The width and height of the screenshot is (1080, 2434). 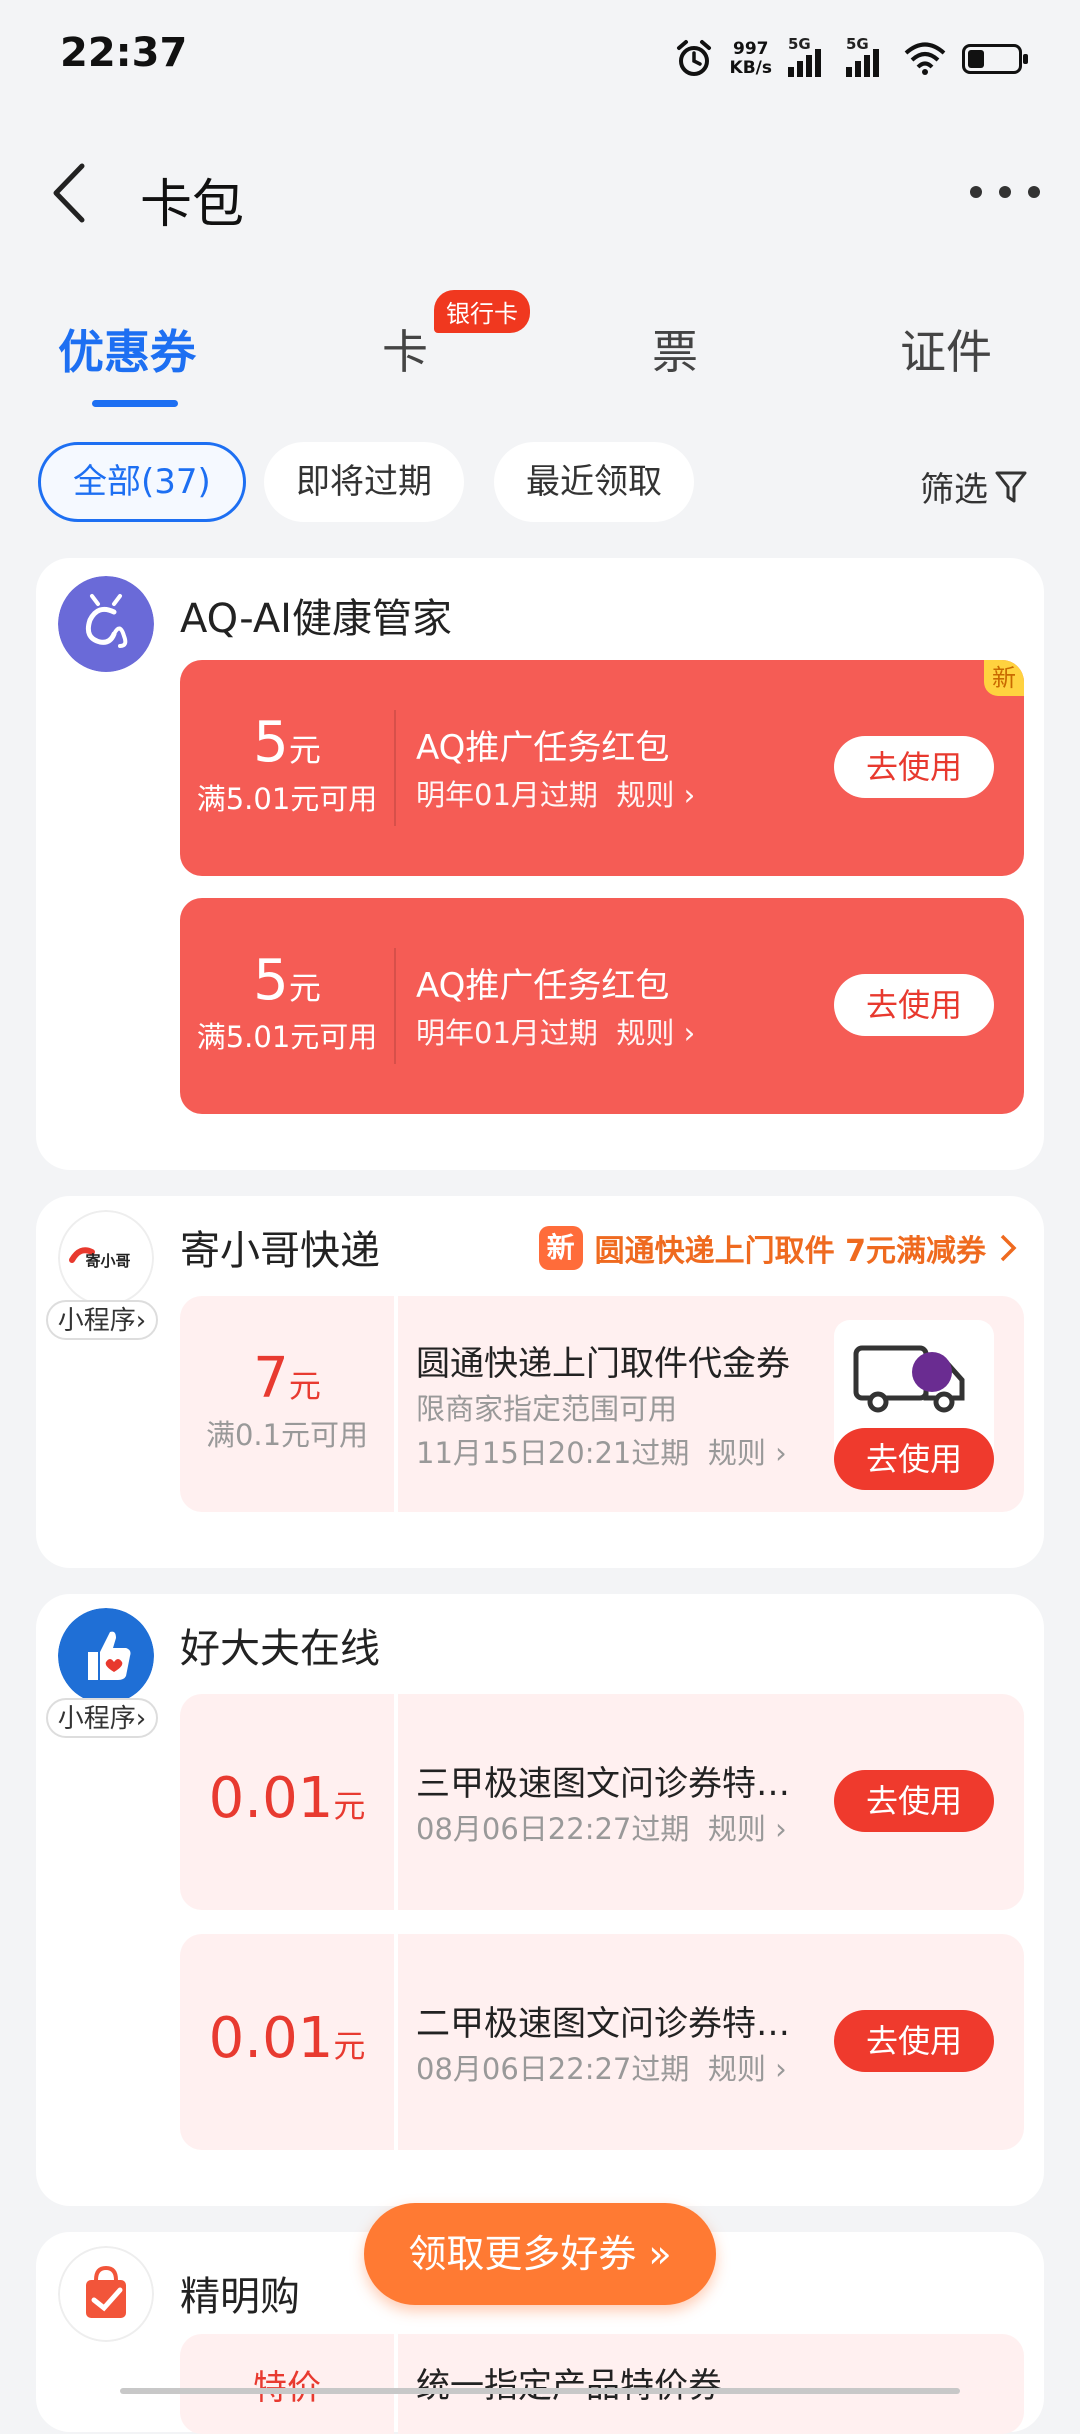 What do you see at coordinates (1008, 1248) in the screenshot?
I see `chevron-right-icon` at bounding box center [1008, 1248].